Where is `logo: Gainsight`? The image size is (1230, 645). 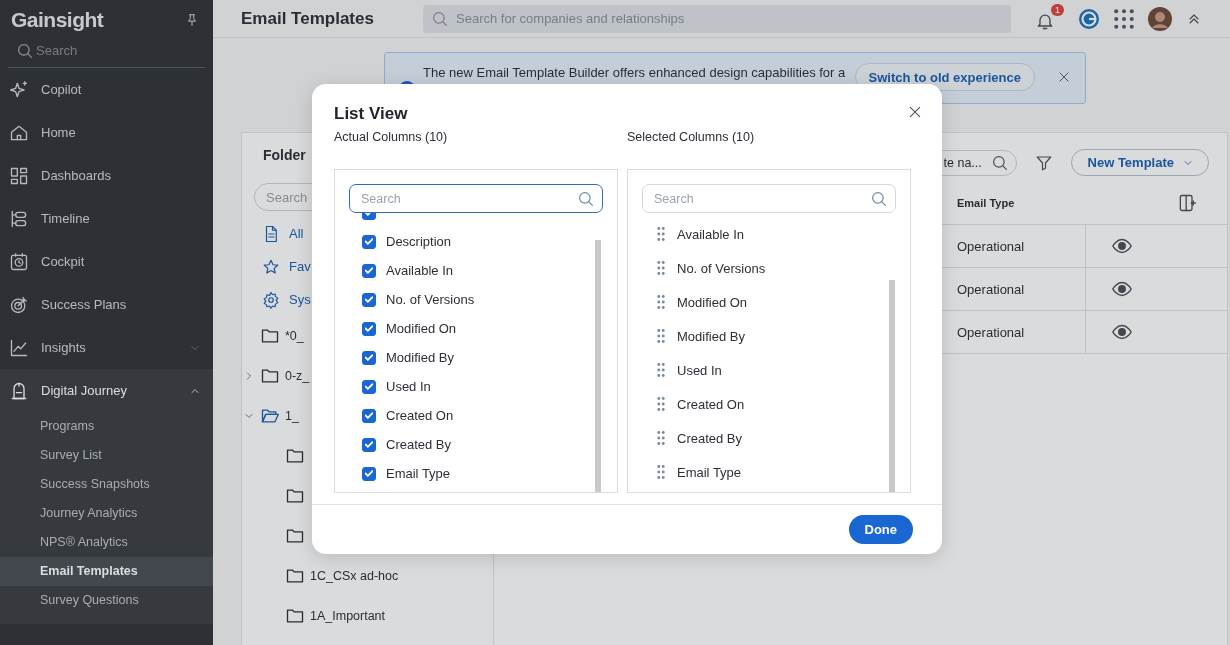
logo: Gainsight is located at coordinates (57, 20).